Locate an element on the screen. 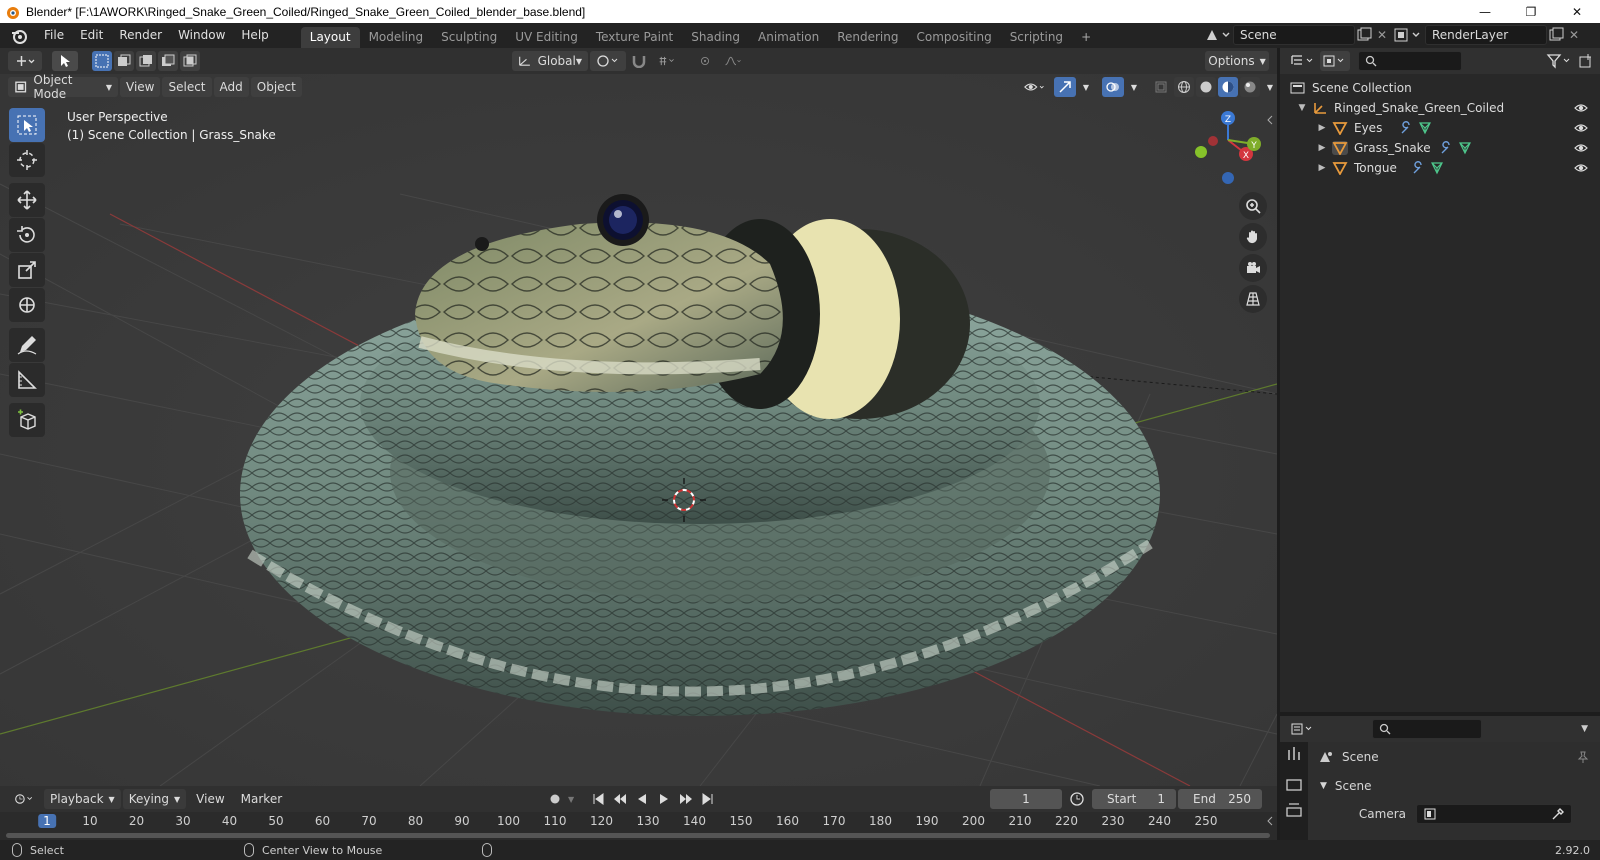 This screenshot has width=1600, height=860. maximize-button: ❐ is located at coordinates (1531, 11).